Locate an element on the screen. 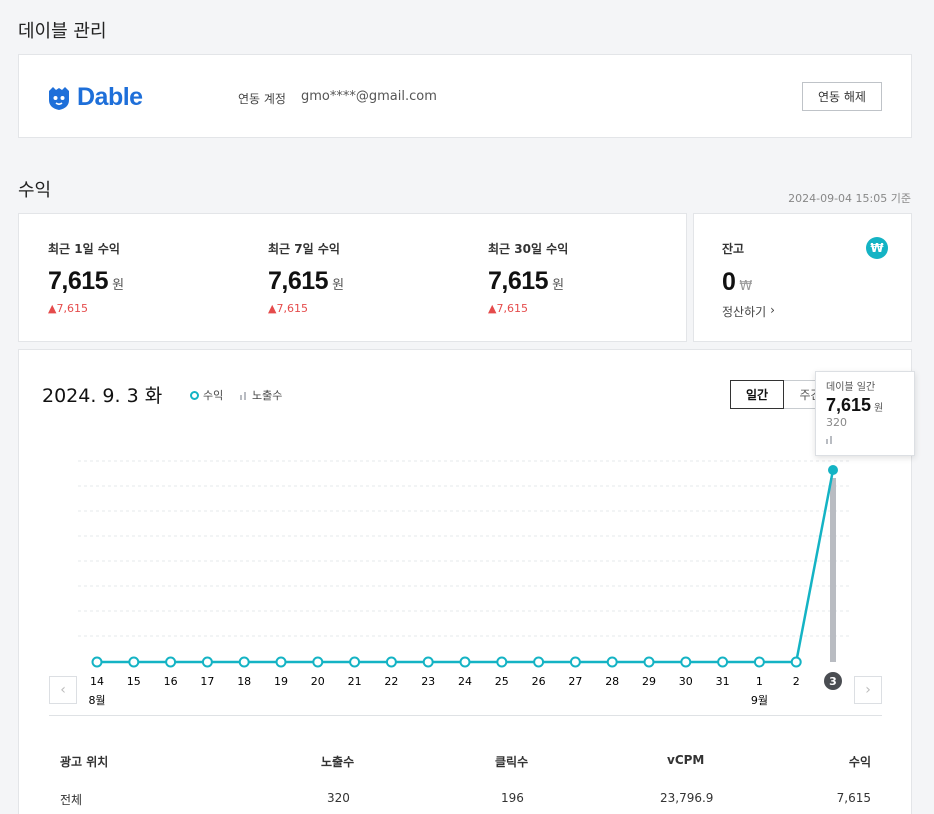 The width and height of the screenshot is (934, 814). chart-tooltip: 데이블 일간 7,615 원 320 is located at coordinates (865, 413).